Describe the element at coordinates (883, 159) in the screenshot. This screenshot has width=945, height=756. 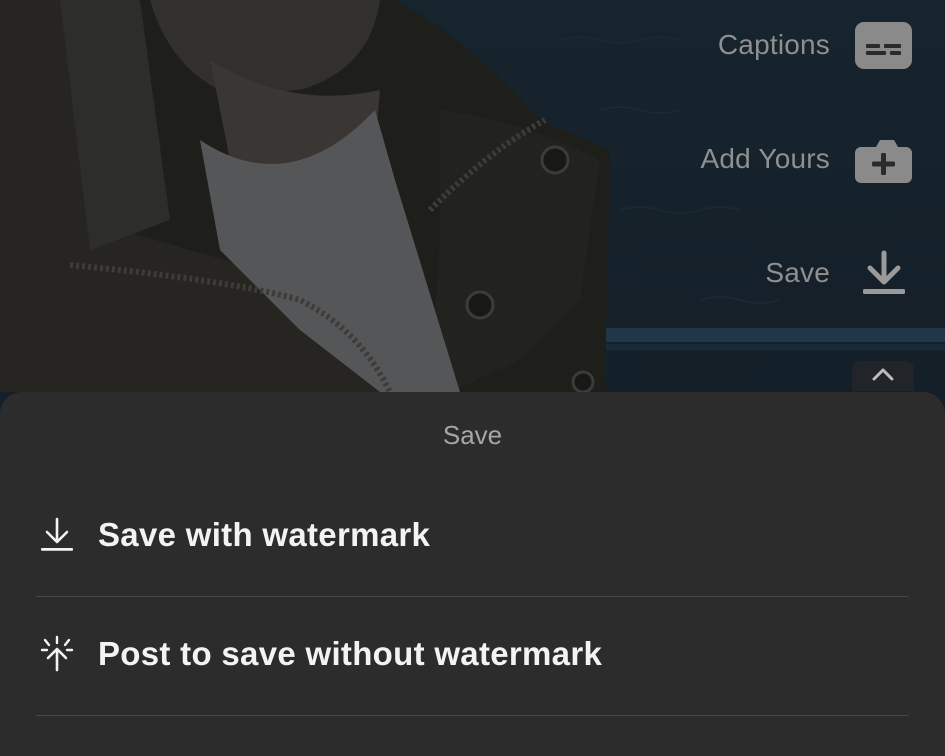
I see `plus-box-icon` at that location.